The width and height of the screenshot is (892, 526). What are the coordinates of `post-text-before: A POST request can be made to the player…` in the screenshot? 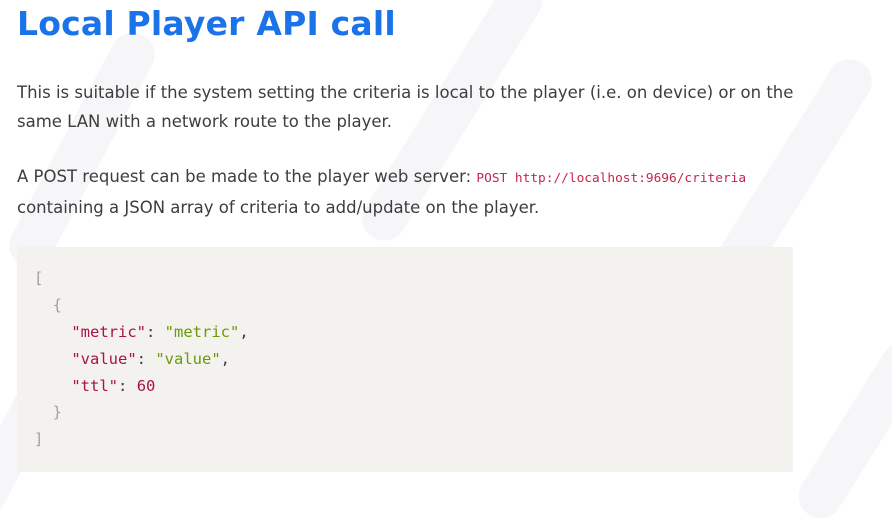 It's located at (247, 176).